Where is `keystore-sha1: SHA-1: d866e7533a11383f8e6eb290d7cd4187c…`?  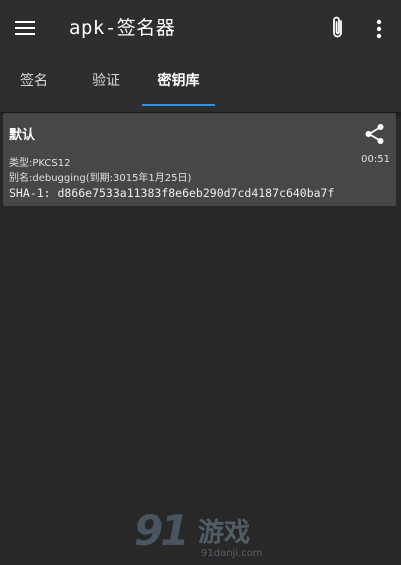 keystore-sha1: SHA-1: d866e7533a11383f8e6eb290d7cd4187c… is located at coordinates (172, 193).